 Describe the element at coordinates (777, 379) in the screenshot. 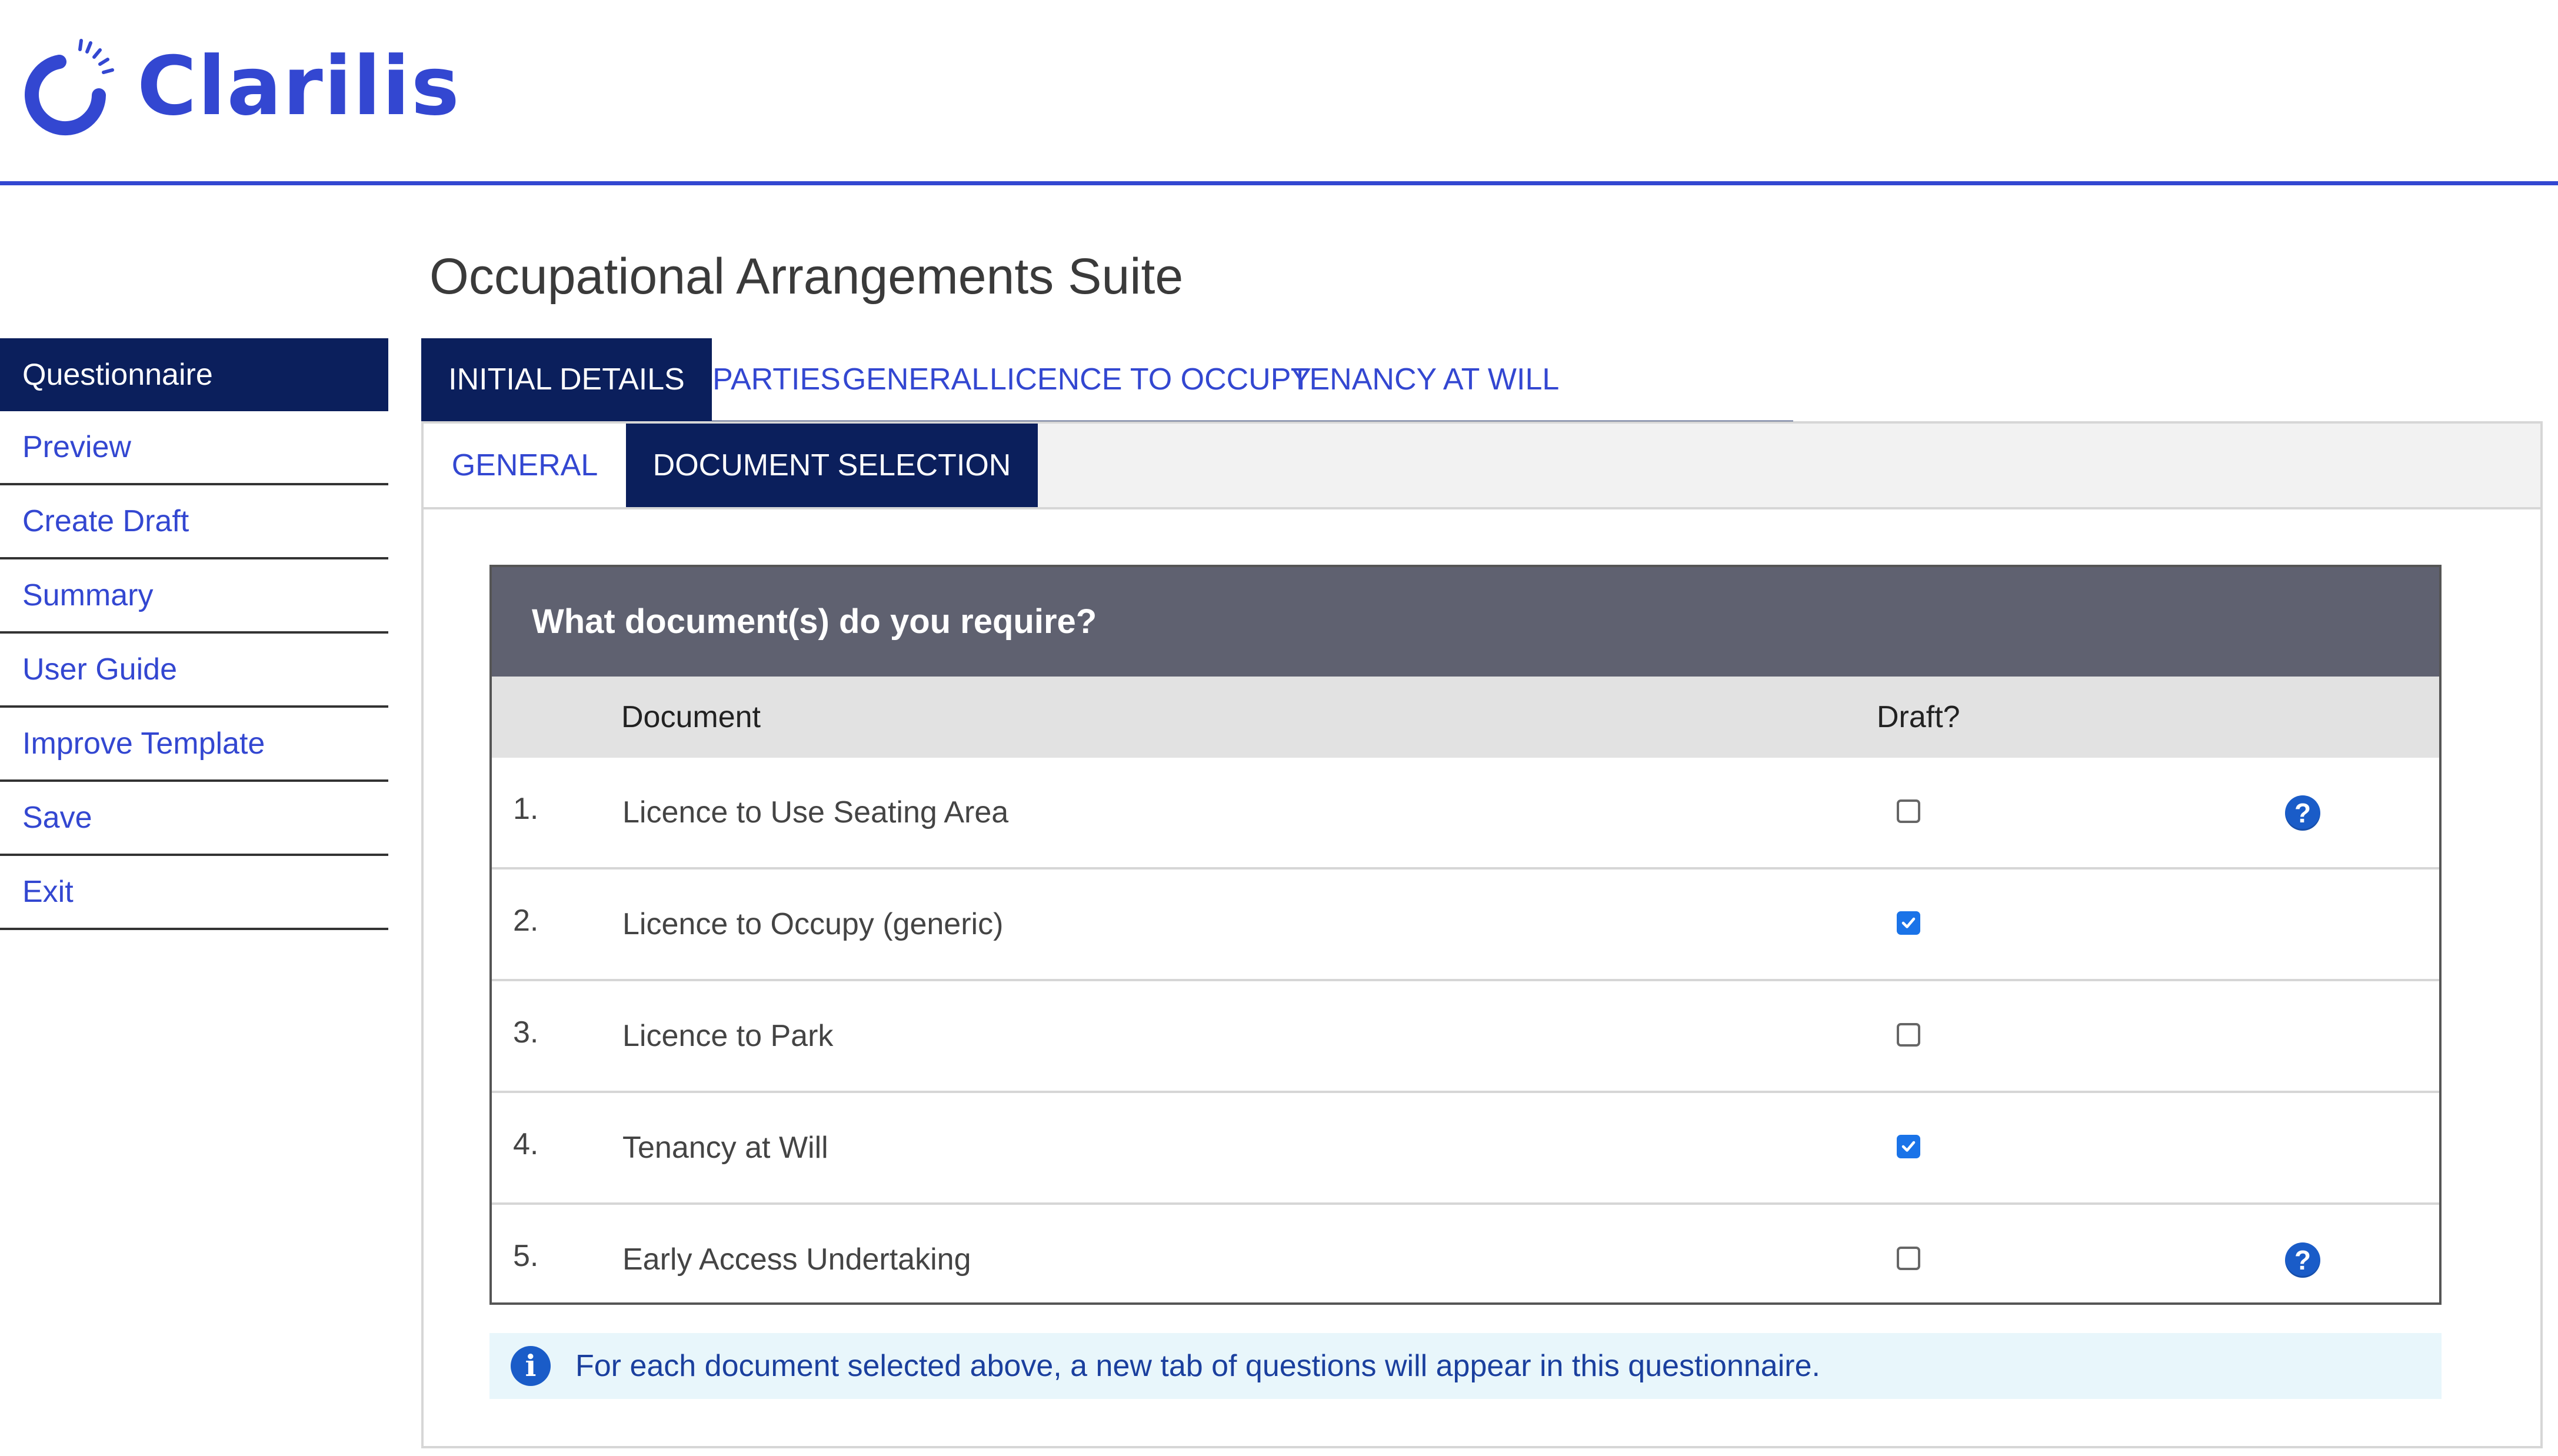

I see `tab-parties: PARTIES` at that location.